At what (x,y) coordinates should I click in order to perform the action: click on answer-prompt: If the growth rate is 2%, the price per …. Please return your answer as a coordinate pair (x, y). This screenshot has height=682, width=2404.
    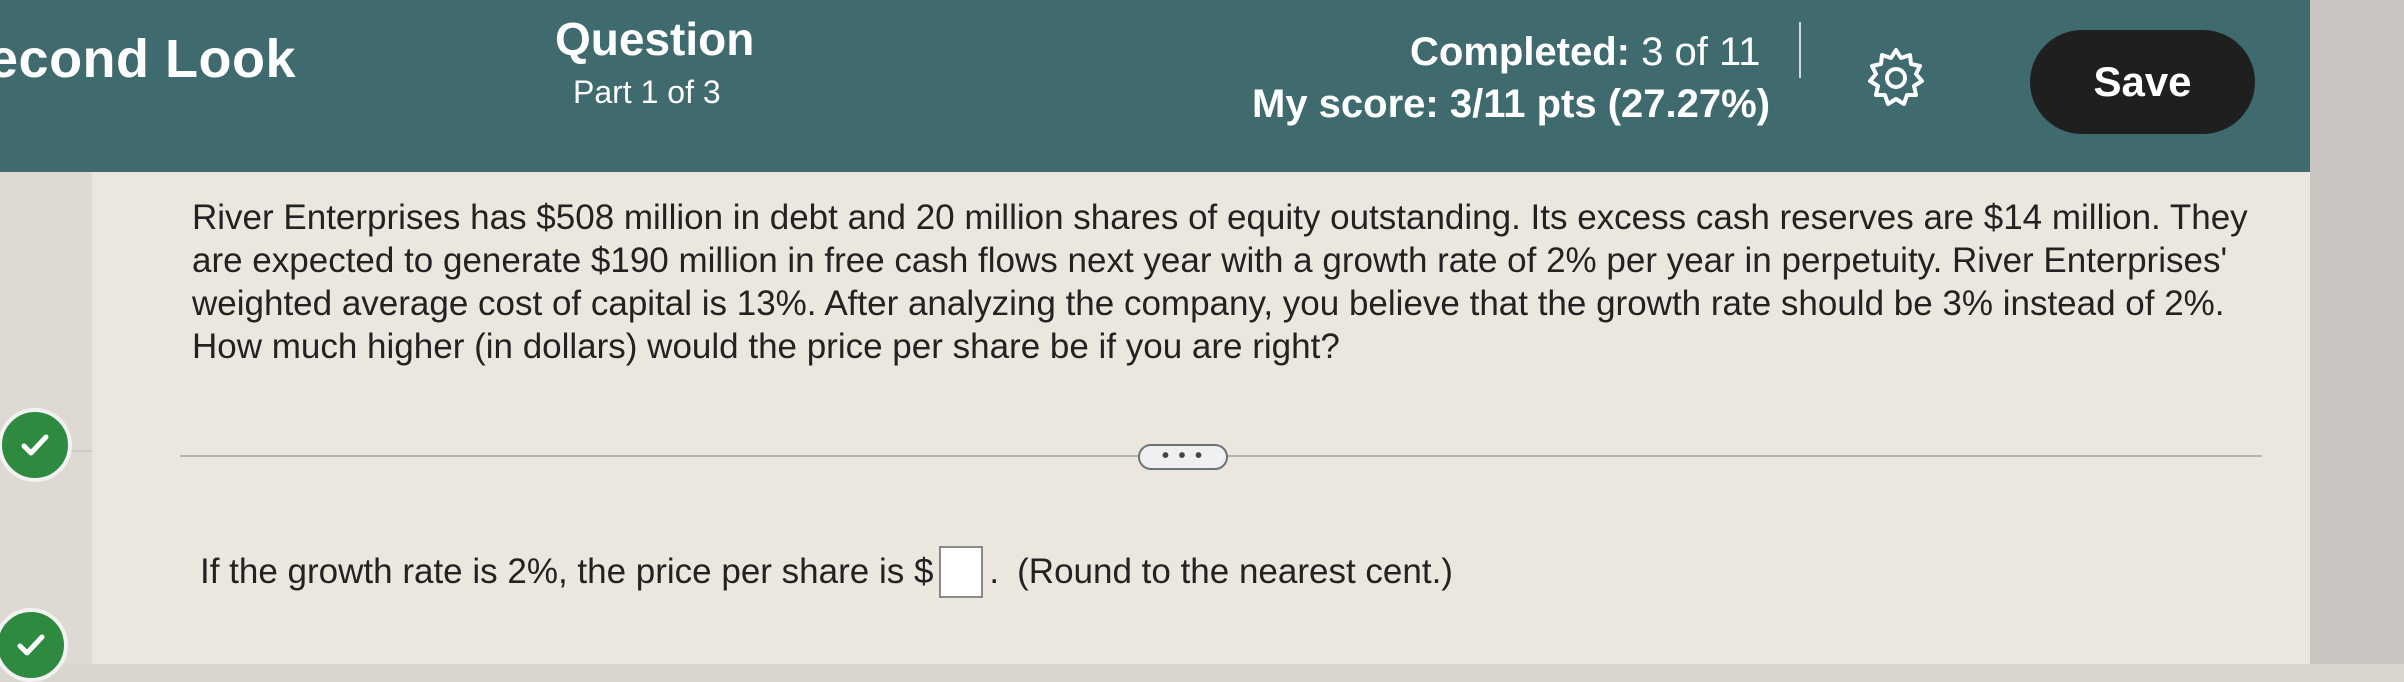
    Looking at the image, I should click on (567, 571).